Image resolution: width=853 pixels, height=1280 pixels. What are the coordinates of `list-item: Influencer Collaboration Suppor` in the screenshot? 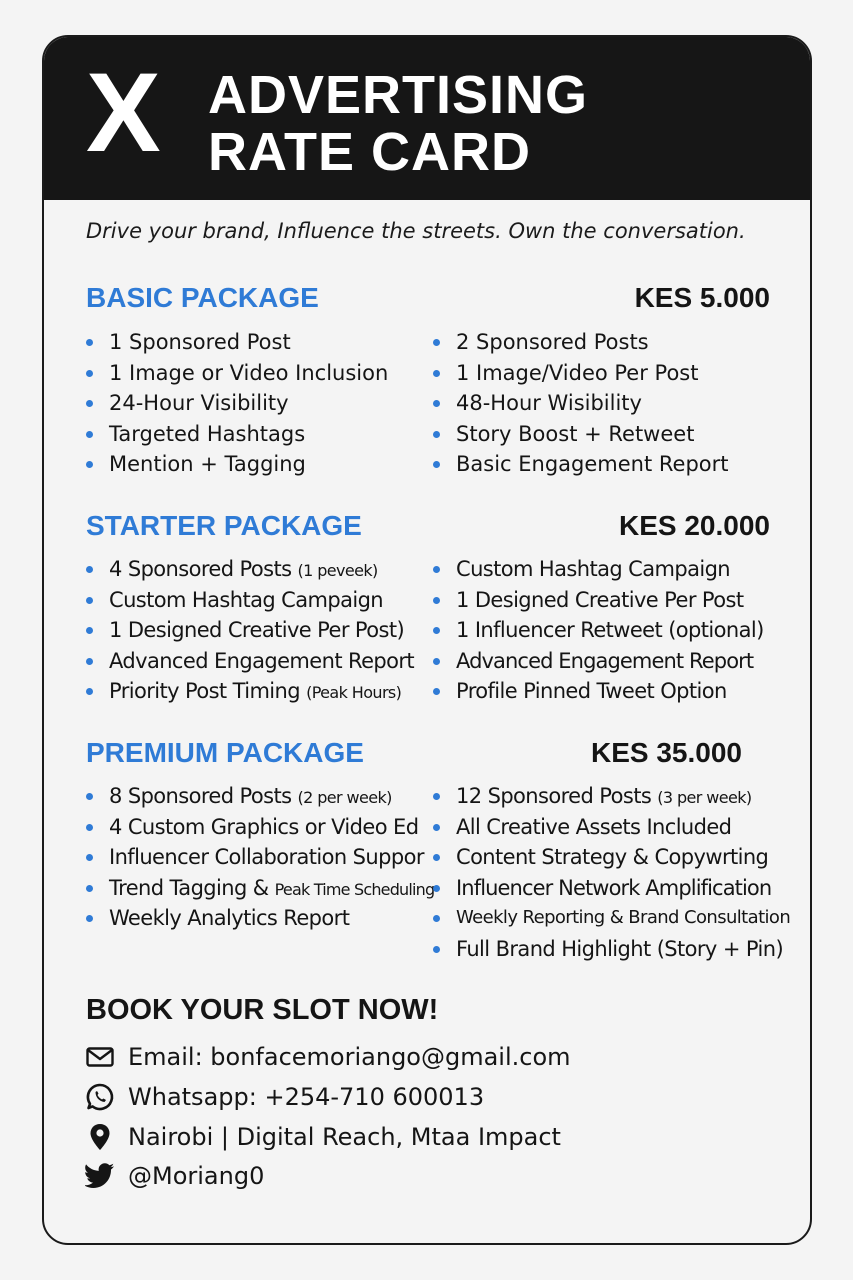 It's located at (260, 857).